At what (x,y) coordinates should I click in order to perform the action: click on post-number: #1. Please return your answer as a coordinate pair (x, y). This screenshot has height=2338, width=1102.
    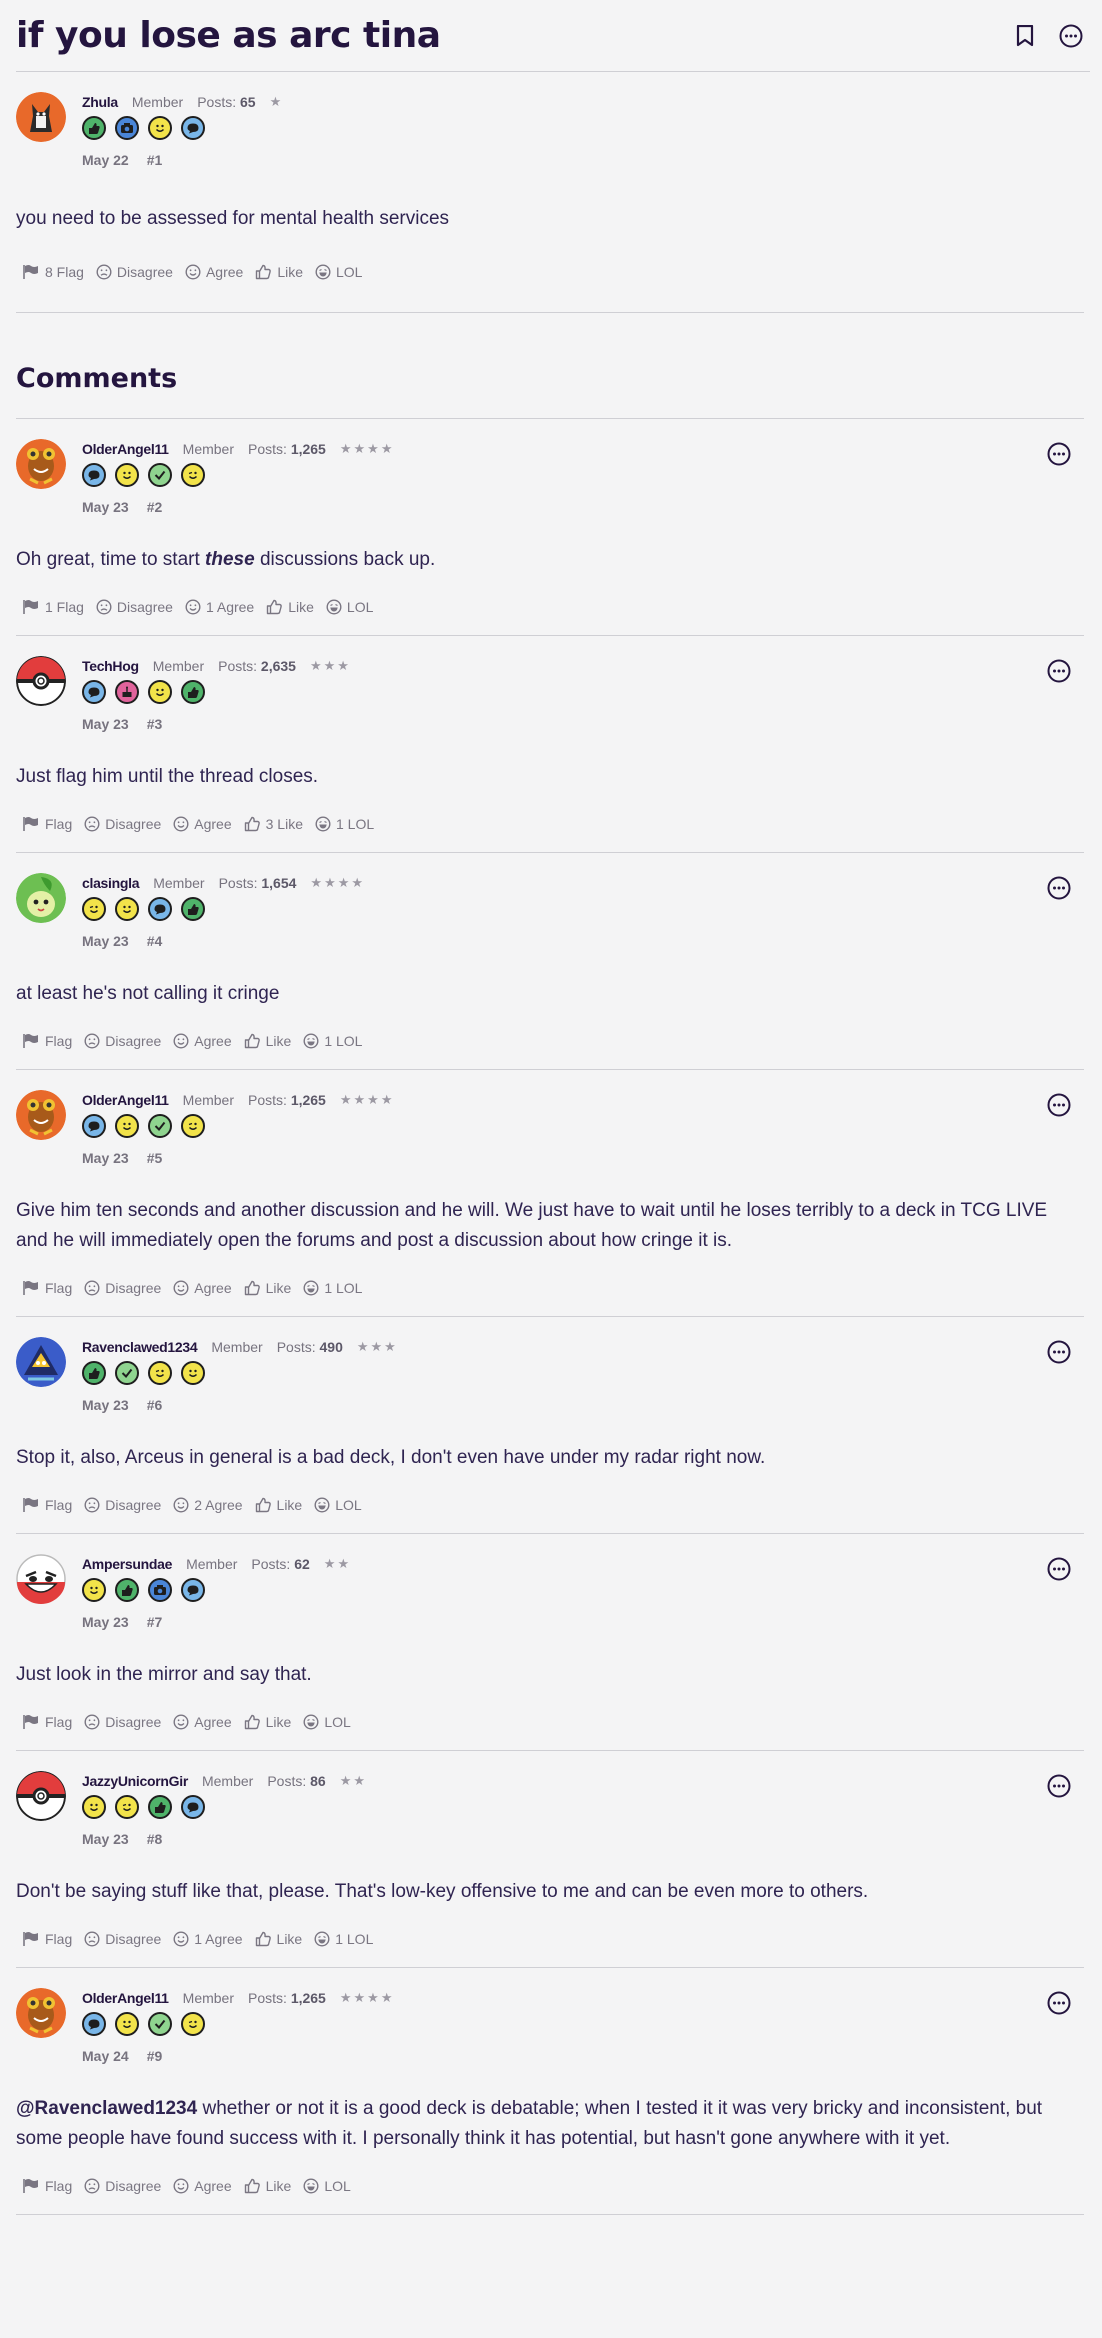
    Looking at the image, I should click on (155, 160).